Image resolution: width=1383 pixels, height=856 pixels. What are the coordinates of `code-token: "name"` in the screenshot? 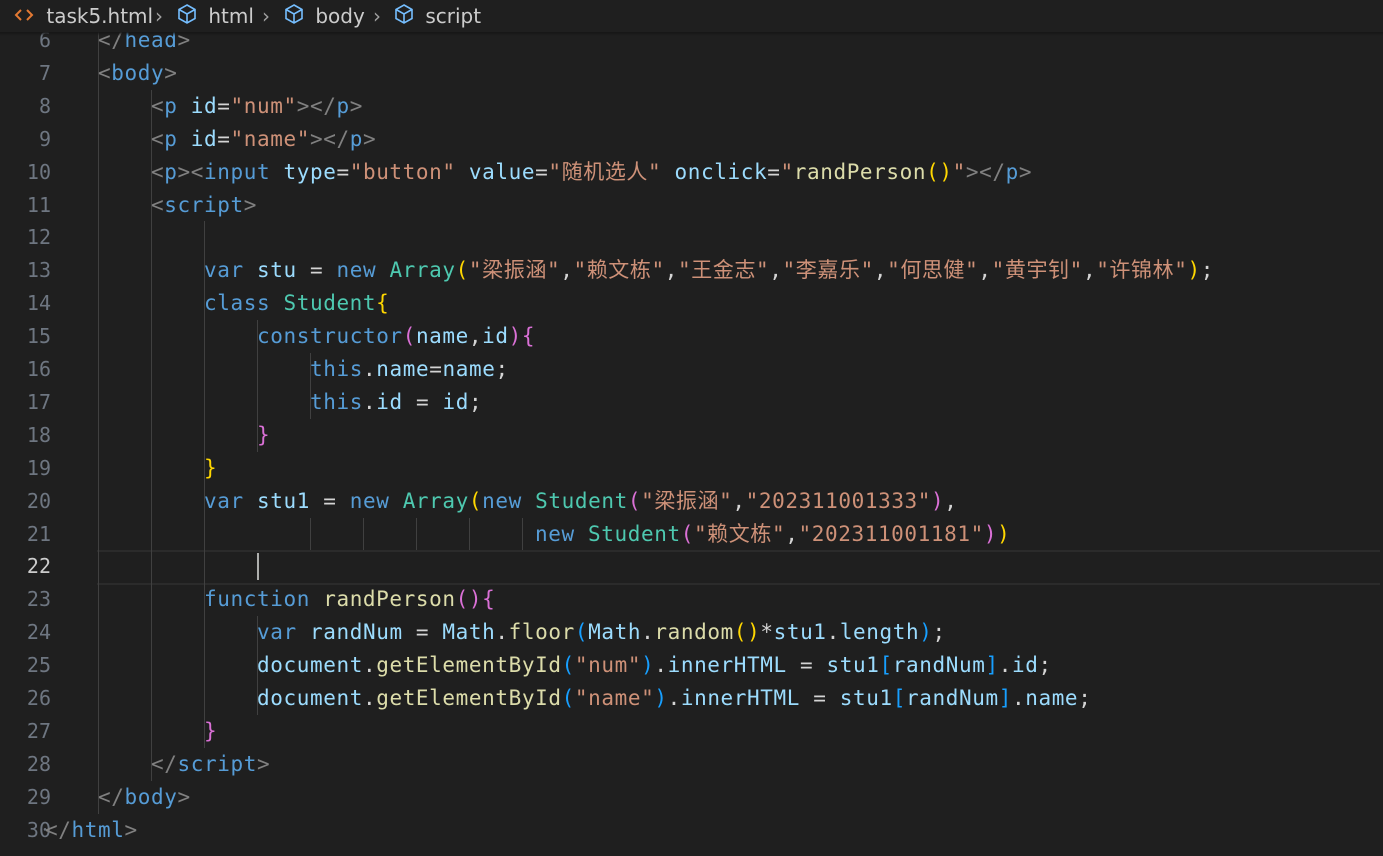 It's located at (614, 698).